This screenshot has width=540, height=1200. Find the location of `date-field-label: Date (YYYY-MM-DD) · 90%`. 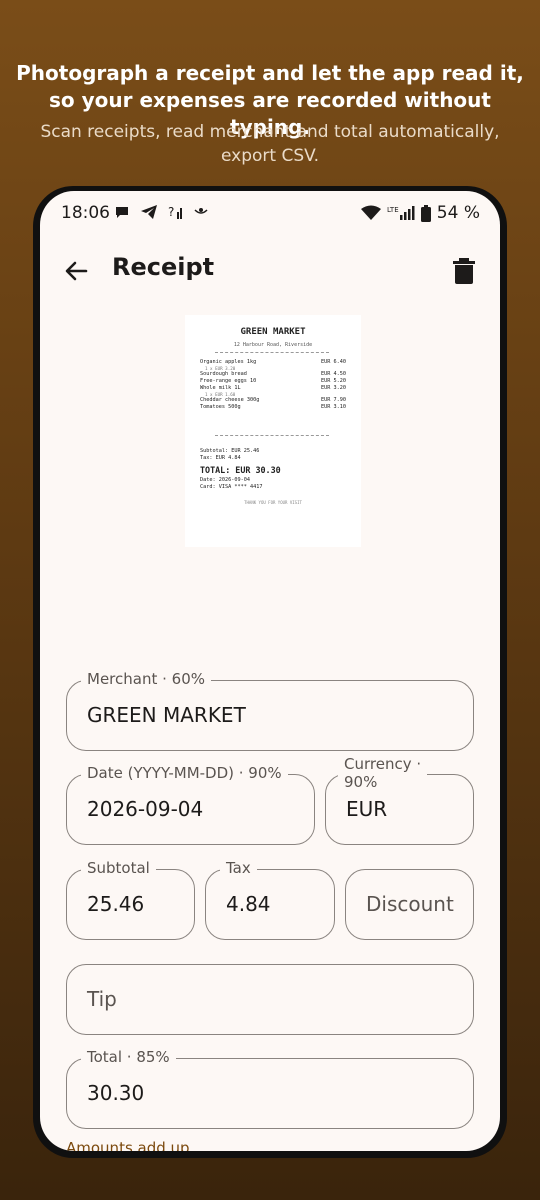

date-field-label: Date (YYYY-MM-DD) · 90% is located at coordinates (184, 773).